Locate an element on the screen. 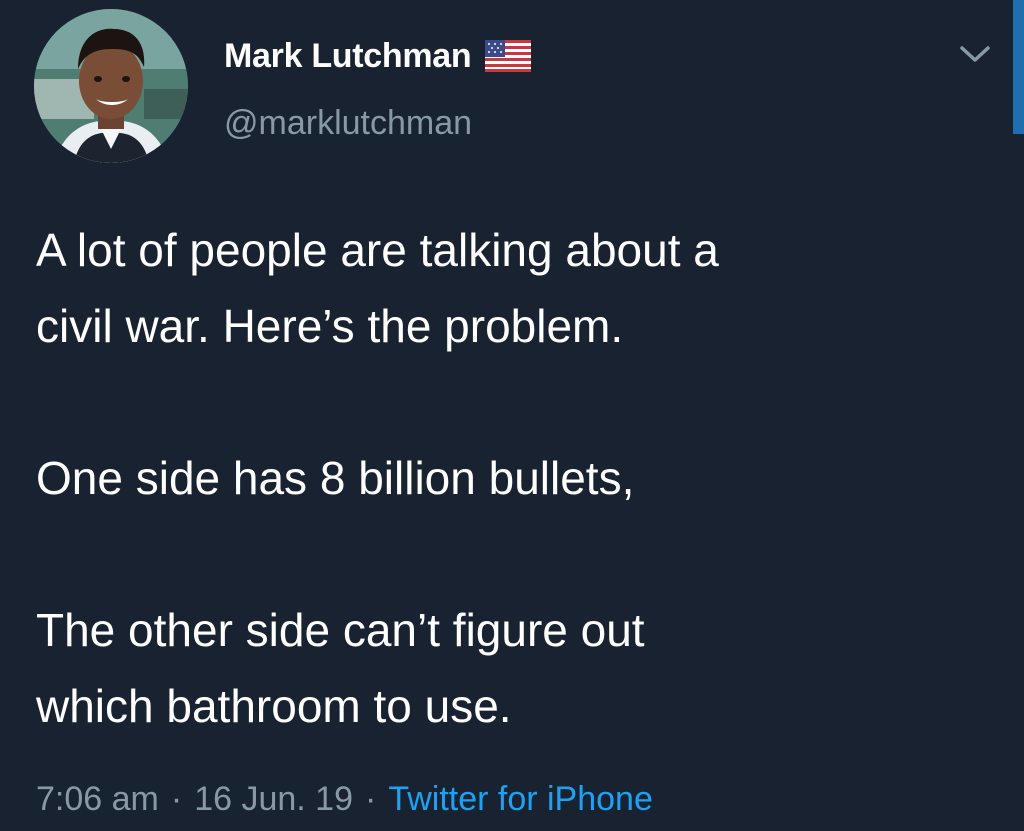 The image size is (1024, 831). display-name: Mark Lutchman is located at coordinates (348, 56).